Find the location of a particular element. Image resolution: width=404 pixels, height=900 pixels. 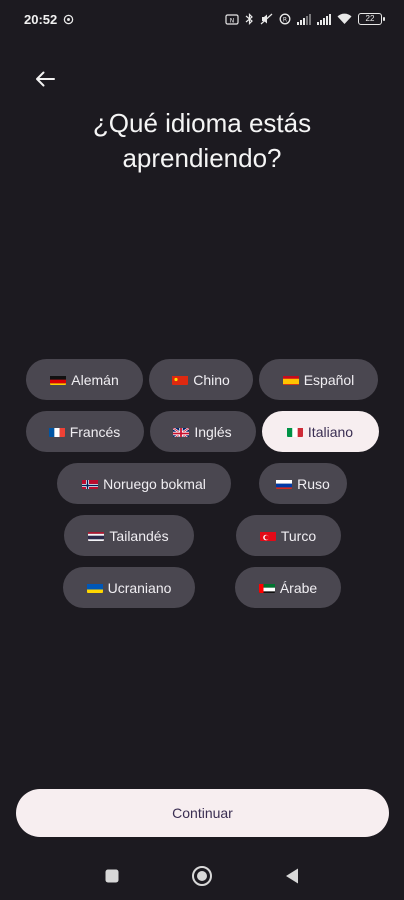

chip-row: Alemán Chino Español is located at coordinates (202, 379).